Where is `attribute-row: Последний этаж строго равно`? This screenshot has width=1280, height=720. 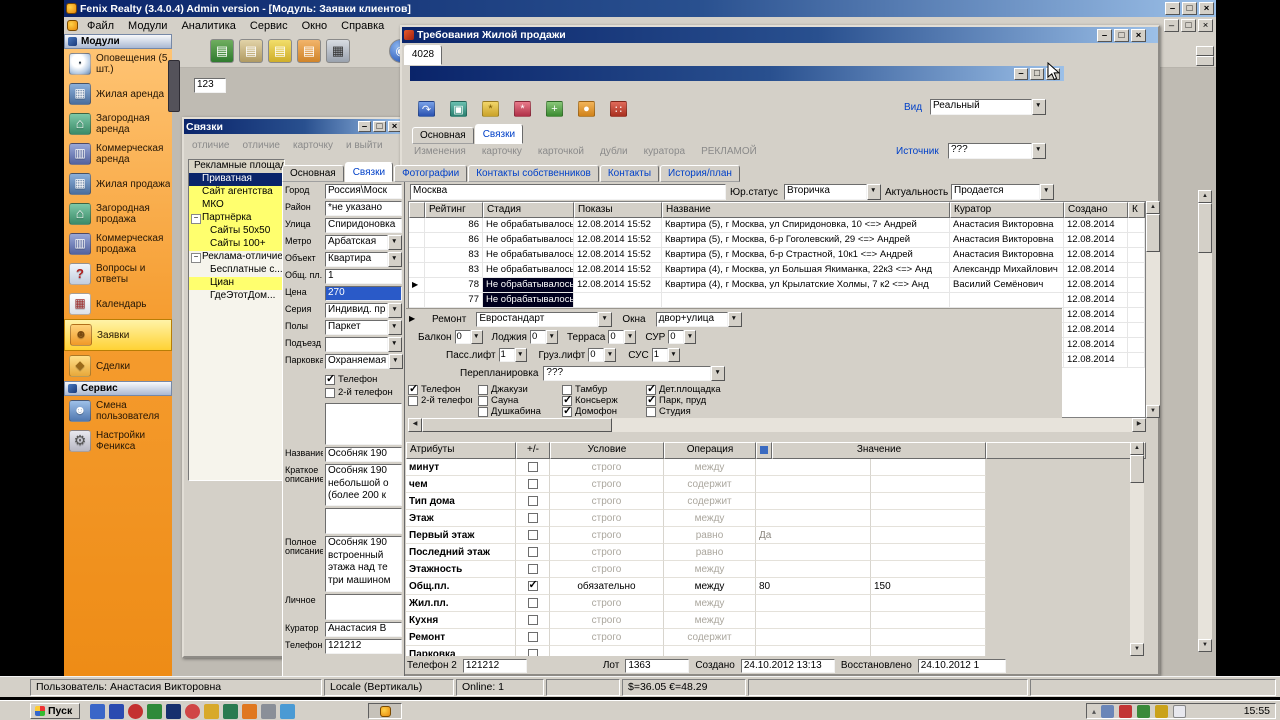 attribute-row: Последний этаж строго равно is located at coordinates (696, 552).